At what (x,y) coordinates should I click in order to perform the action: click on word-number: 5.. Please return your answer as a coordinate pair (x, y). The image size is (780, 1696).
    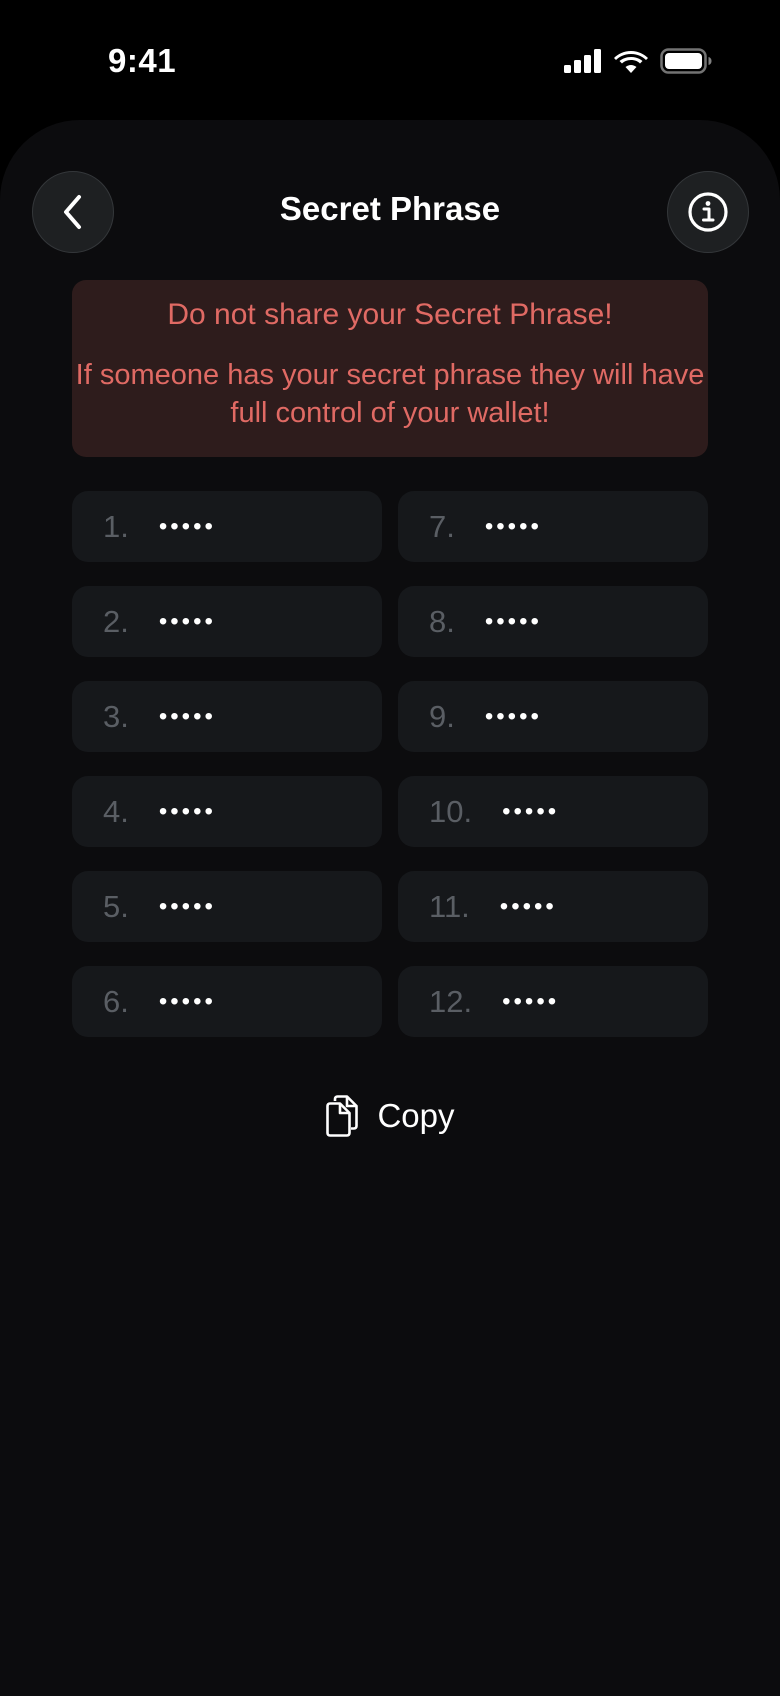
    Looking at the image, I should click on (116, 906).